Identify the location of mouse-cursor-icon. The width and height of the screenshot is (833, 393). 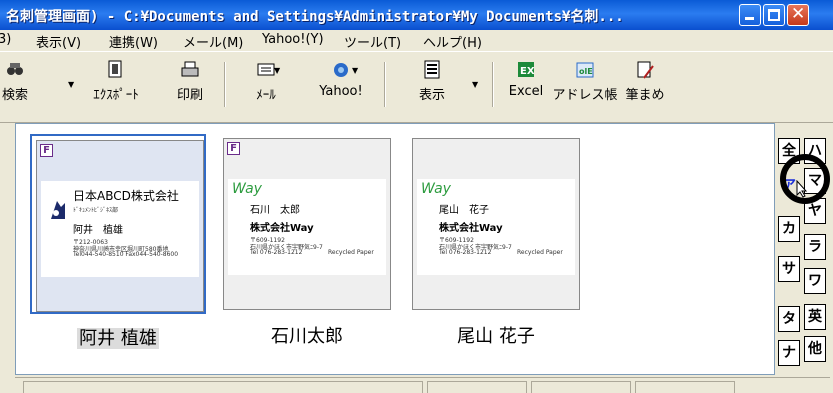
(802, 189).